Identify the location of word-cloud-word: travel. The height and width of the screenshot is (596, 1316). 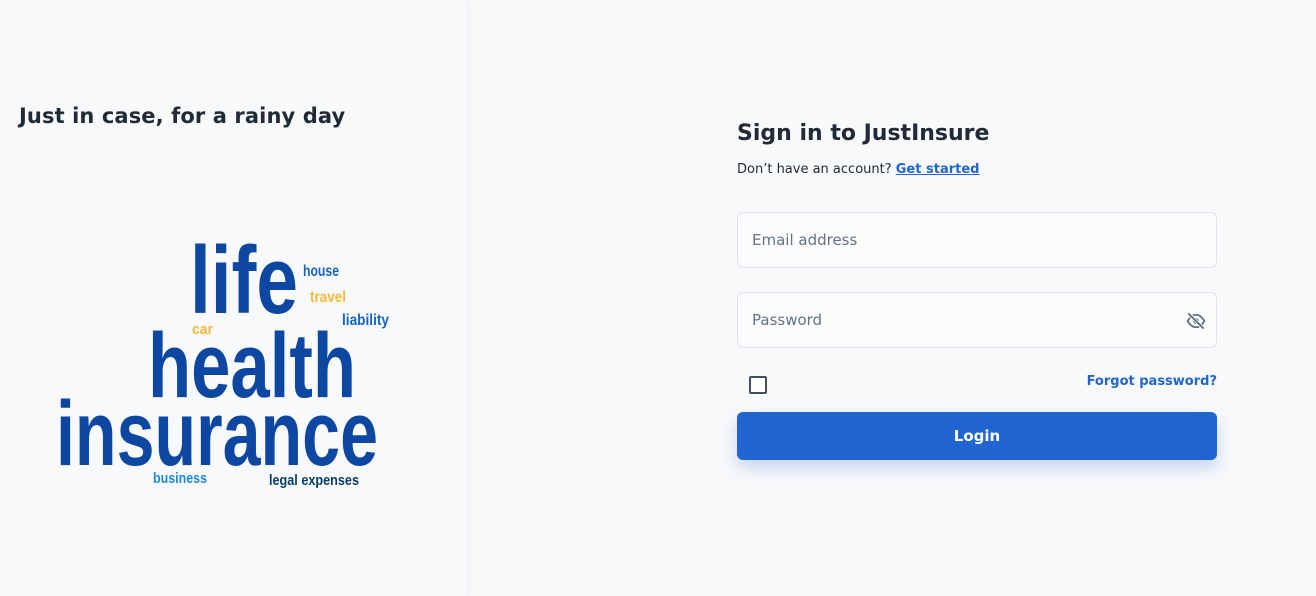
(328, 297).